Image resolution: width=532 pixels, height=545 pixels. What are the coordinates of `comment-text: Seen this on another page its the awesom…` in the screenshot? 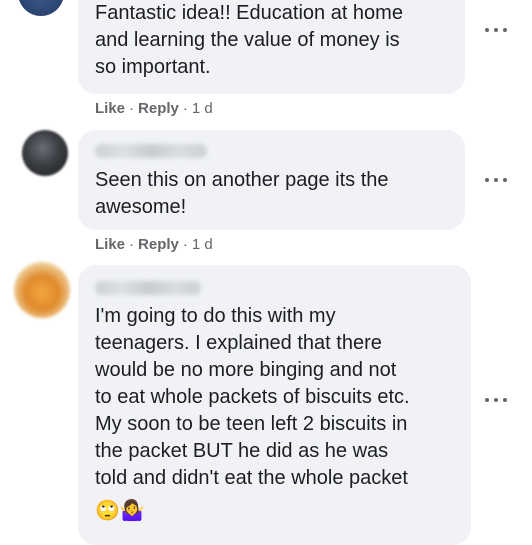 It's located at (242, 193).